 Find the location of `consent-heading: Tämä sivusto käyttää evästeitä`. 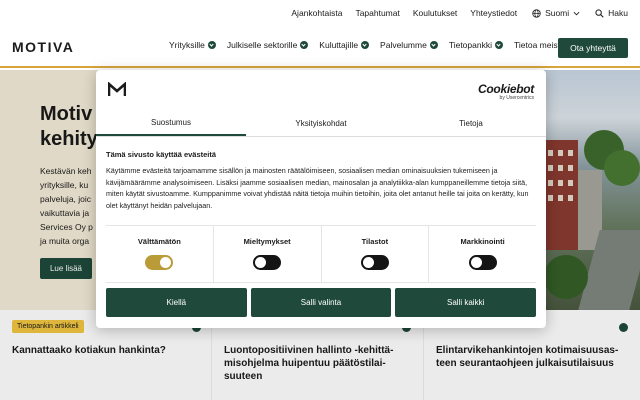

consent-heading: Tämä sivusto käyttää evästeitä is located at coordinates (161, 154).